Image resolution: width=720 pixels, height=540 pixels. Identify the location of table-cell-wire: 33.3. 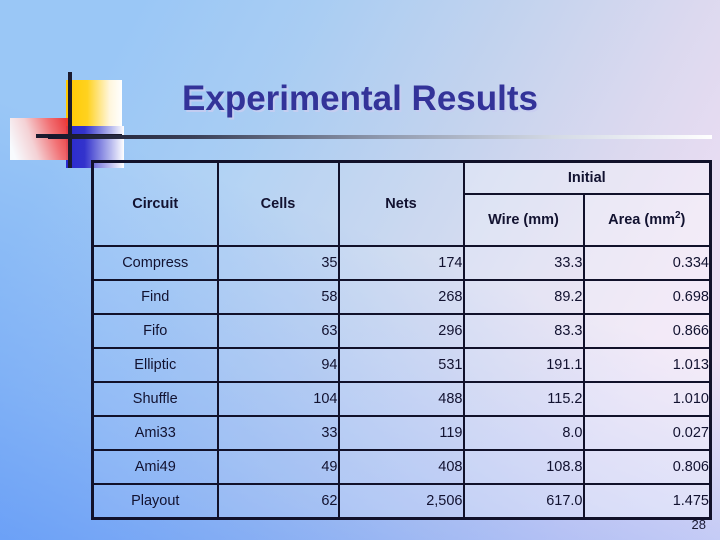
(523, 263).